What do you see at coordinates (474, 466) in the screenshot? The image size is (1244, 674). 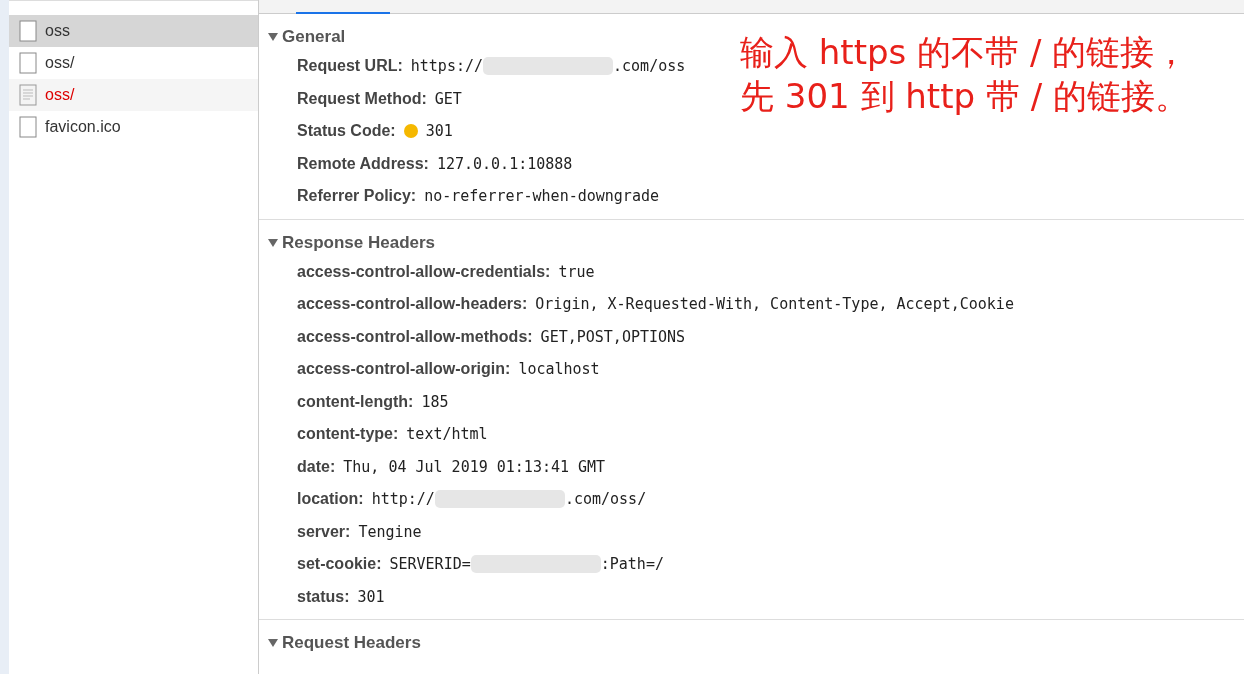 I see `header-value: Thu, 04 Jul 2019 01:13:41 GMT` at bounding box center [474, 466].